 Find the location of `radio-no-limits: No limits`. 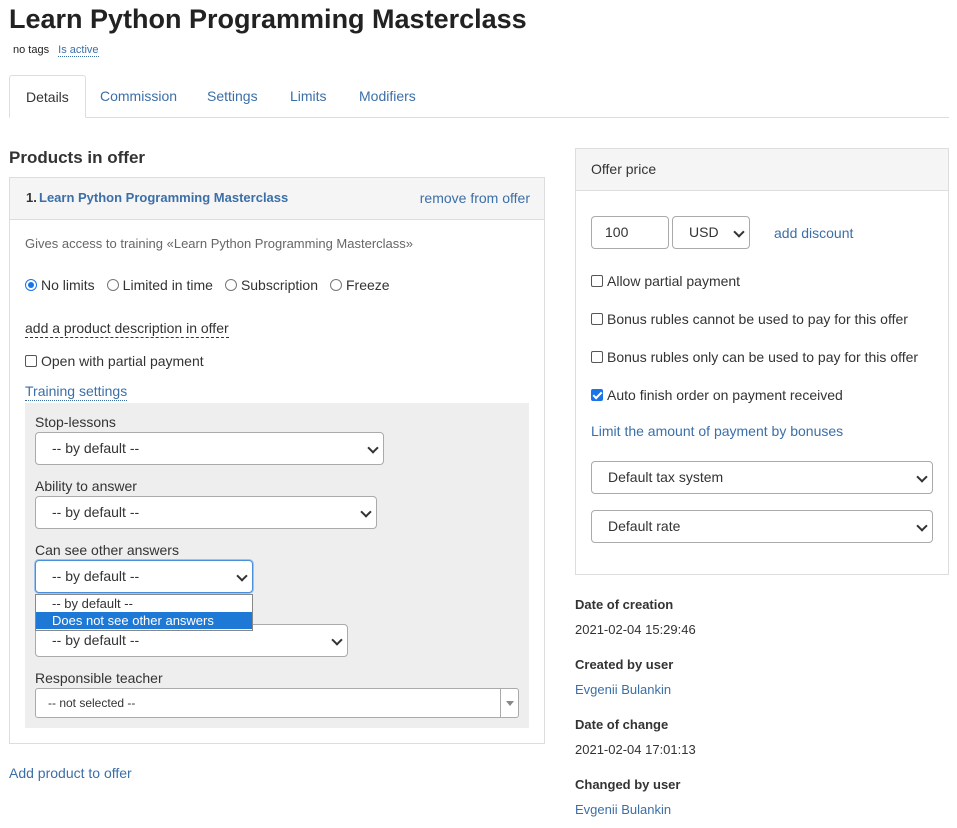

radio-no-limits: No limits is located at coordinates (60, 285).